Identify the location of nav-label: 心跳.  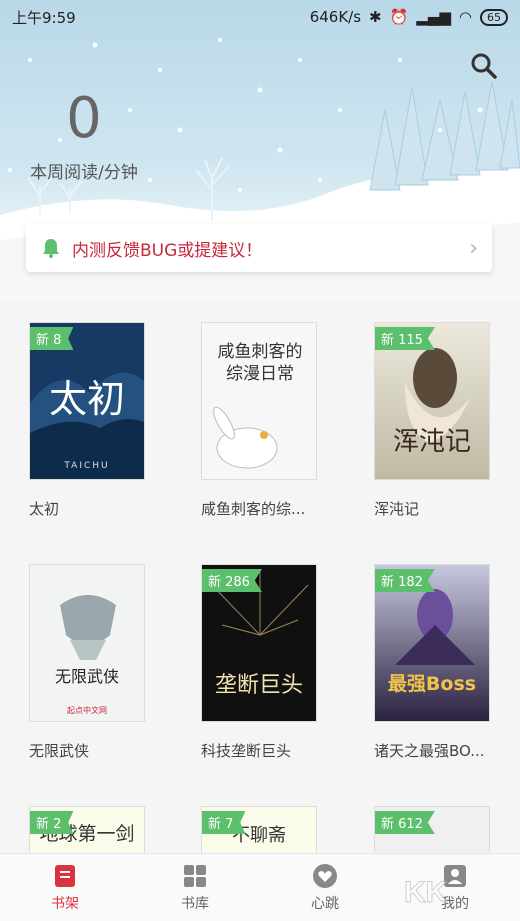
(325, 903).